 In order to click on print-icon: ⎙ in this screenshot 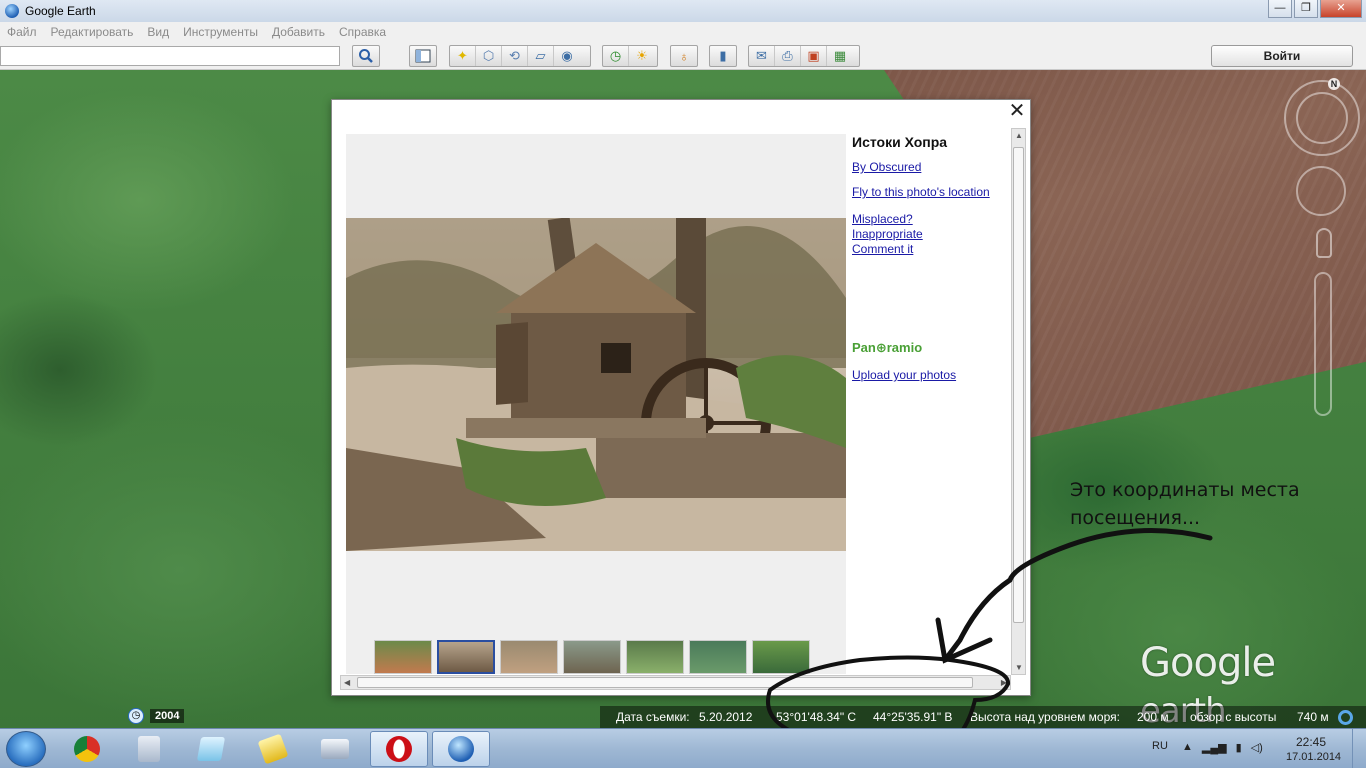, I will do `click(787, 55)`.